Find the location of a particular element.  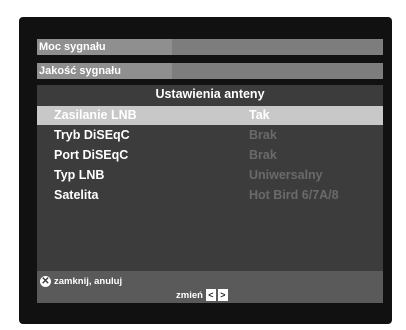

menu-item-label: Satelita is located at coordinates (76, 195).